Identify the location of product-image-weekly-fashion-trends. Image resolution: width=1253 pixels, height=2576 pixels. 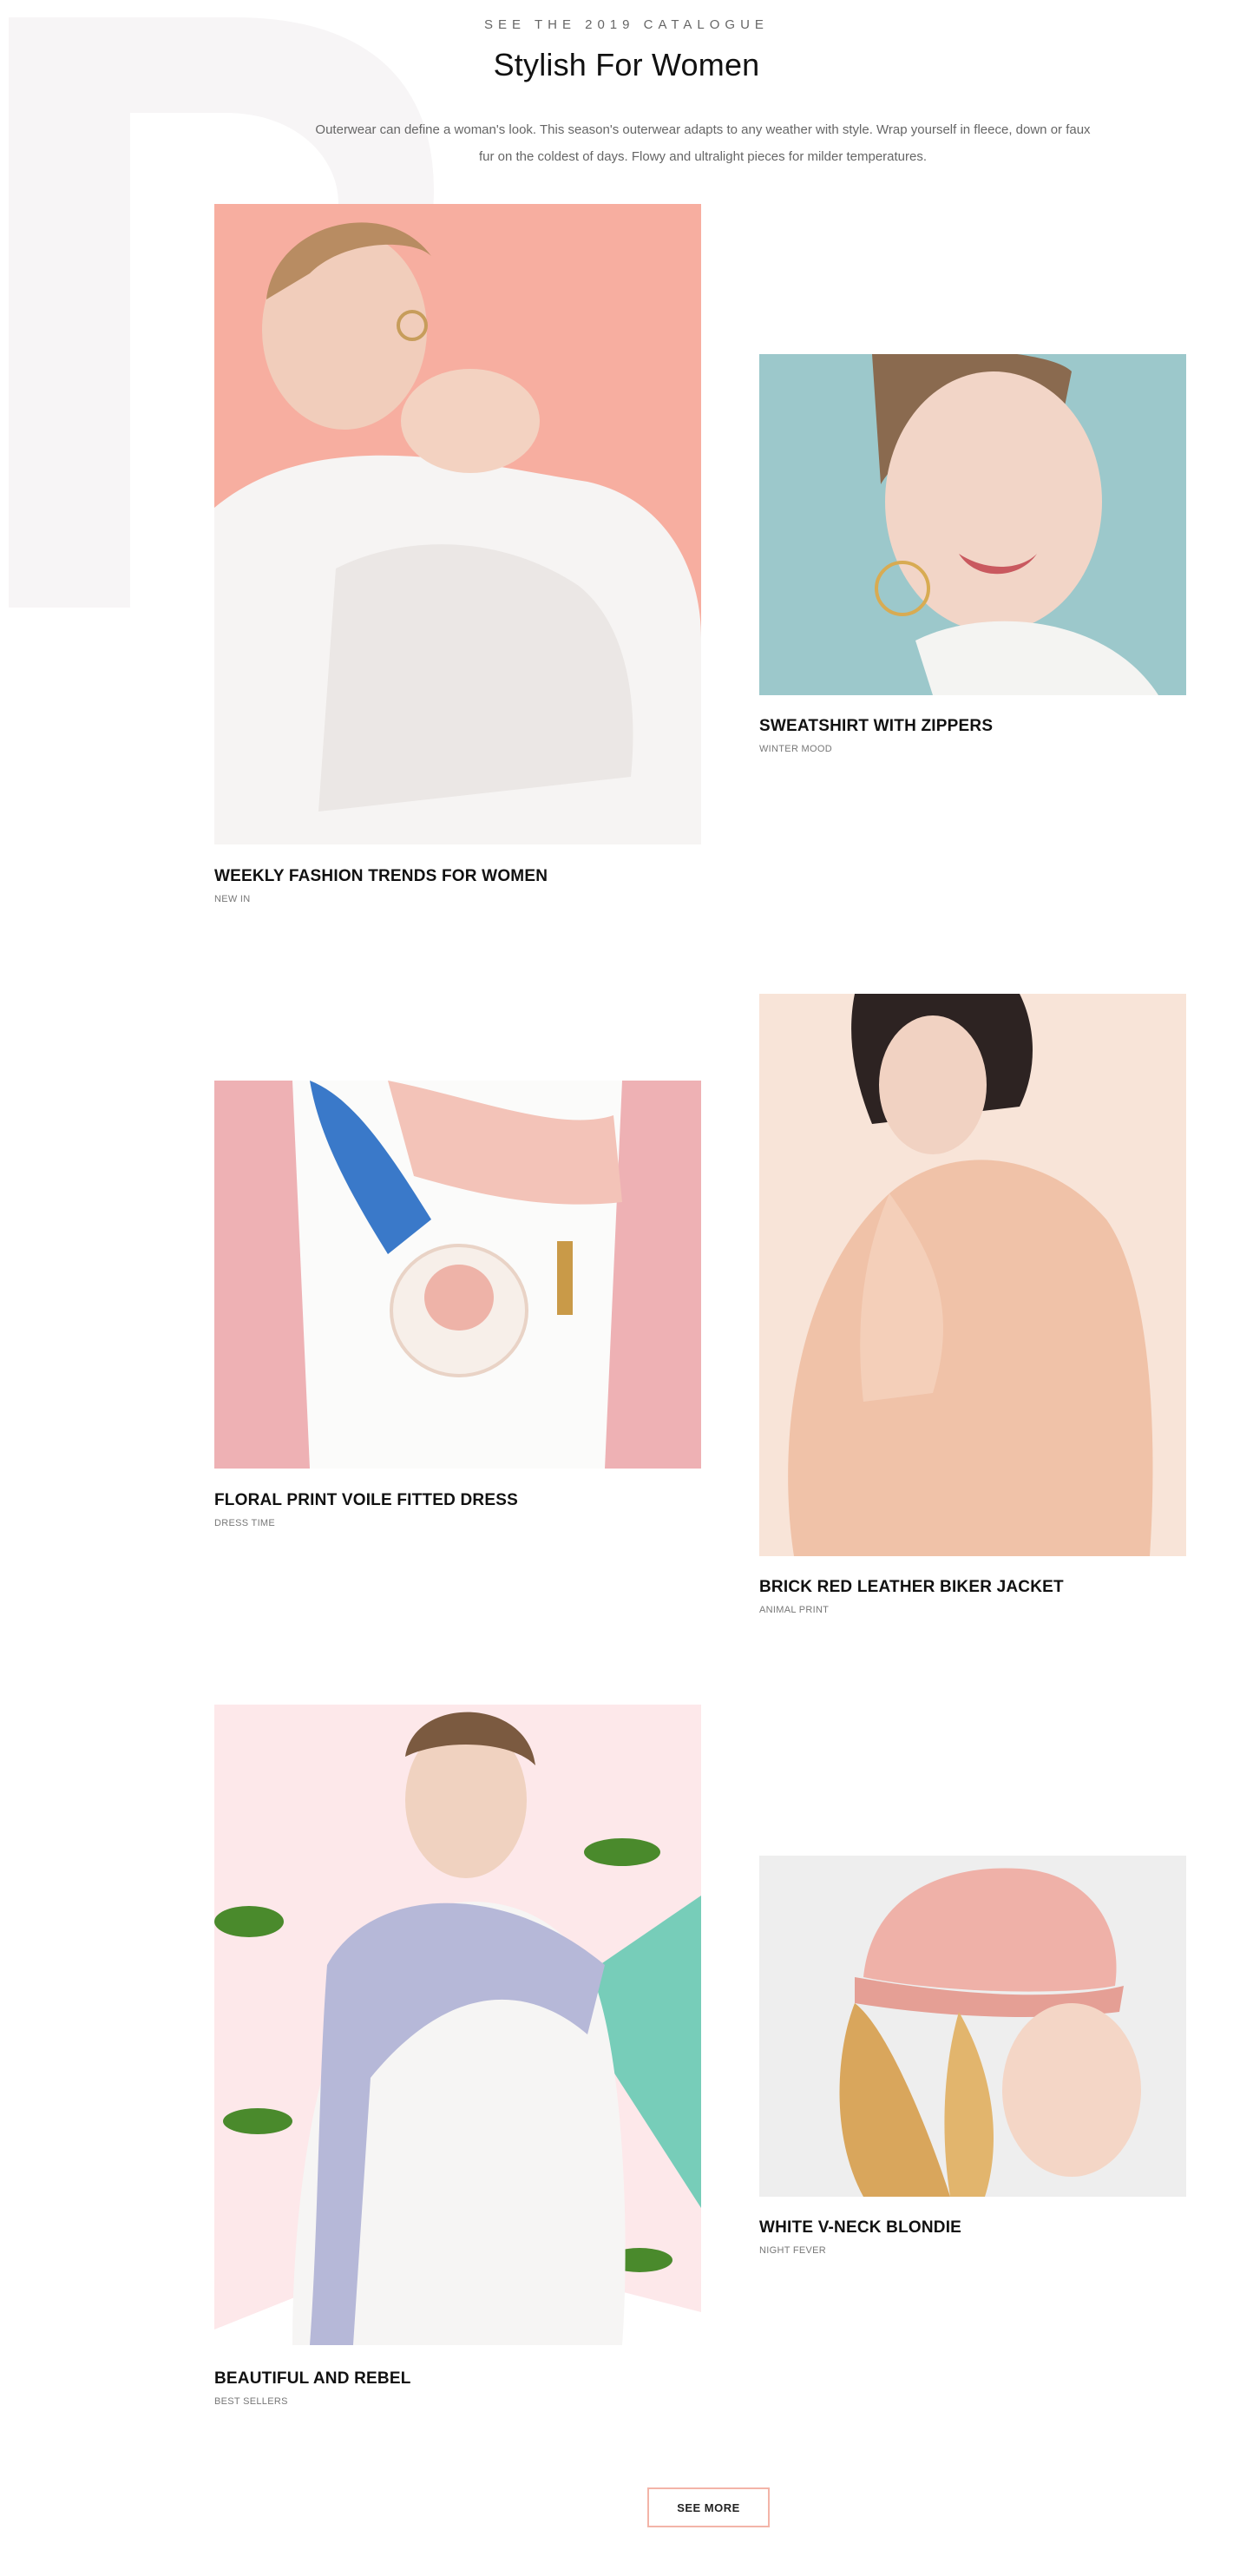
(457, 524).